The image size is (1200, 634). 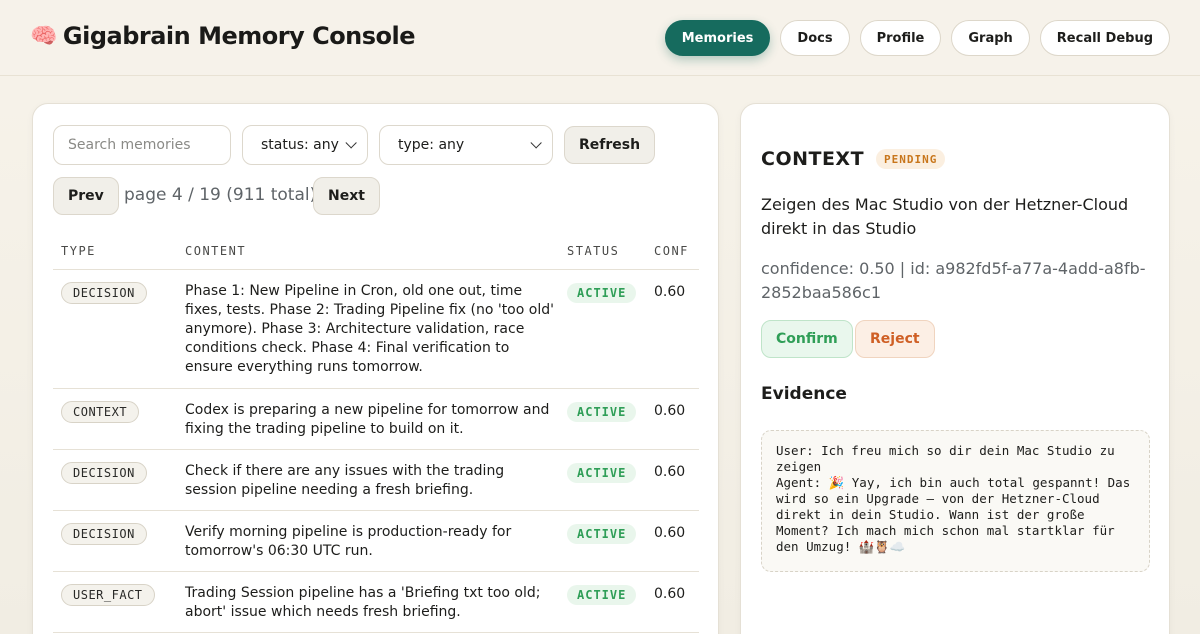 I want to click on brand: 🧠 Gigabrain Memory Console, so click(x=223, y=36).